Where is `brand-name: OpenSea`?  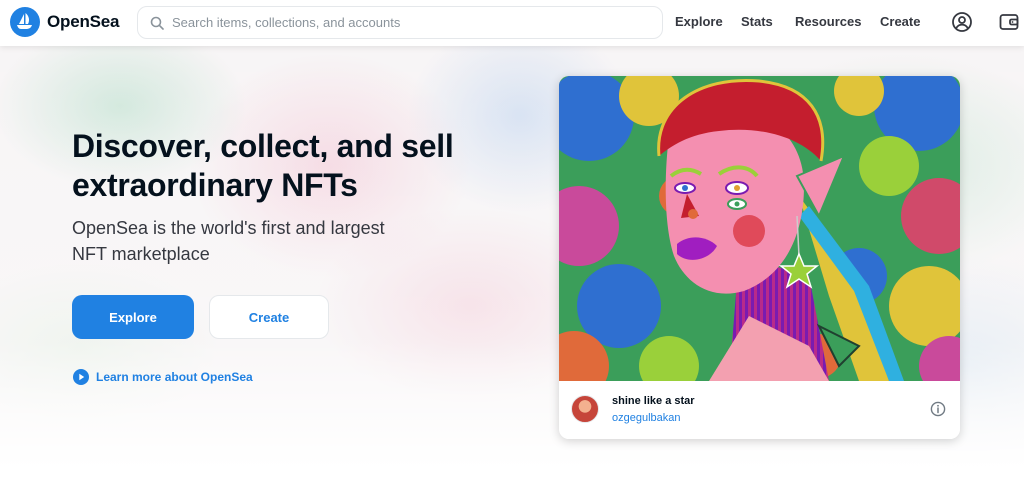
brand-name: OpenSea is located at coordinates (83, 21).